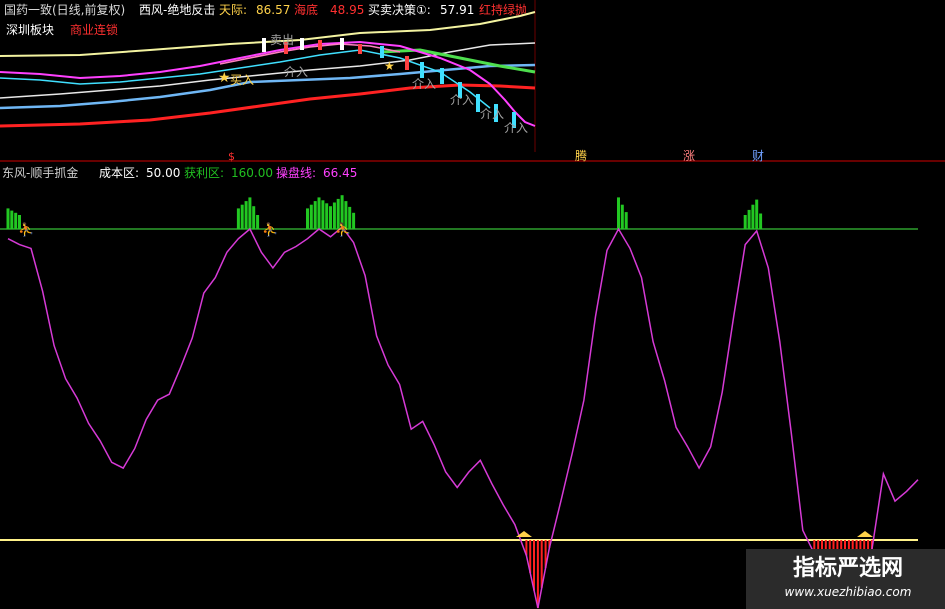  Describe the element at coordinates (252, 173) in the screenshot. I see `profit-value: 160.00` at that location.